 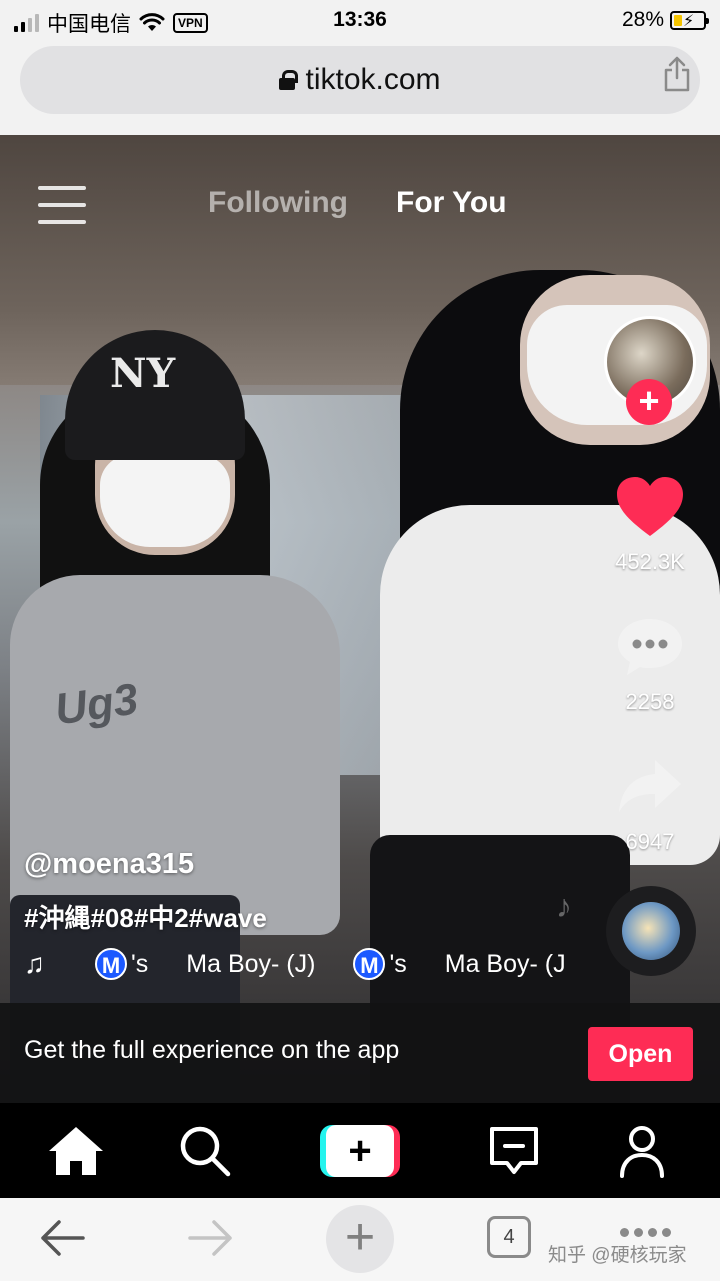 I want to click on carrier-name: 中国电信, so click(x=89, y=24).